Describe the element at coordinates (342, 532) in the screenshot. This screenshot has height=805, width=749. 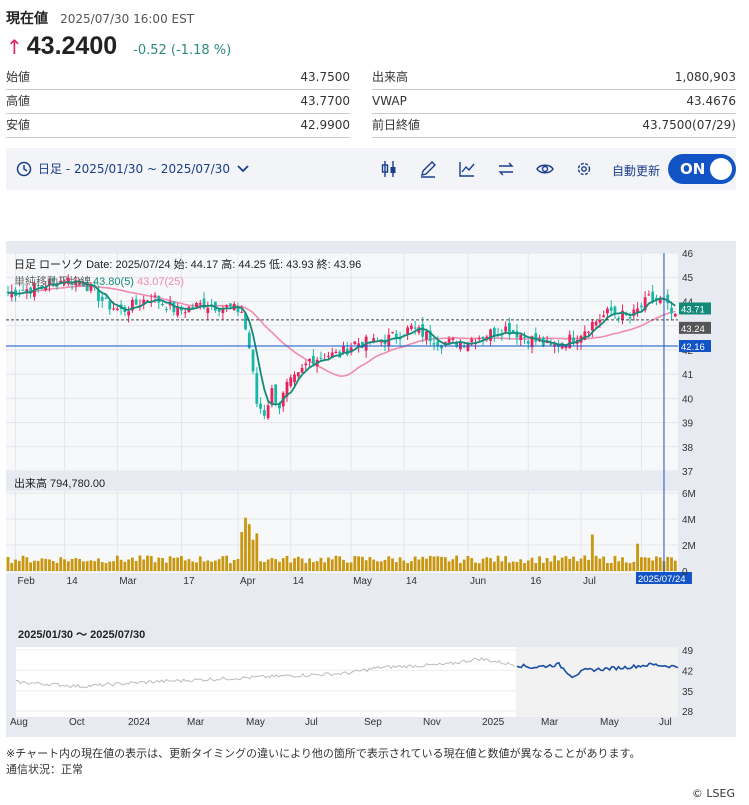
I see `volume-panel-bg` at that location.